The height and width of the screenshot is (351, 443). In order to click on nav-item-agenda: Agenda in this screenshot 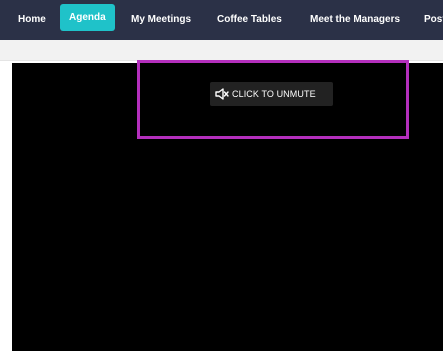, I will do `click(87, 17)`.